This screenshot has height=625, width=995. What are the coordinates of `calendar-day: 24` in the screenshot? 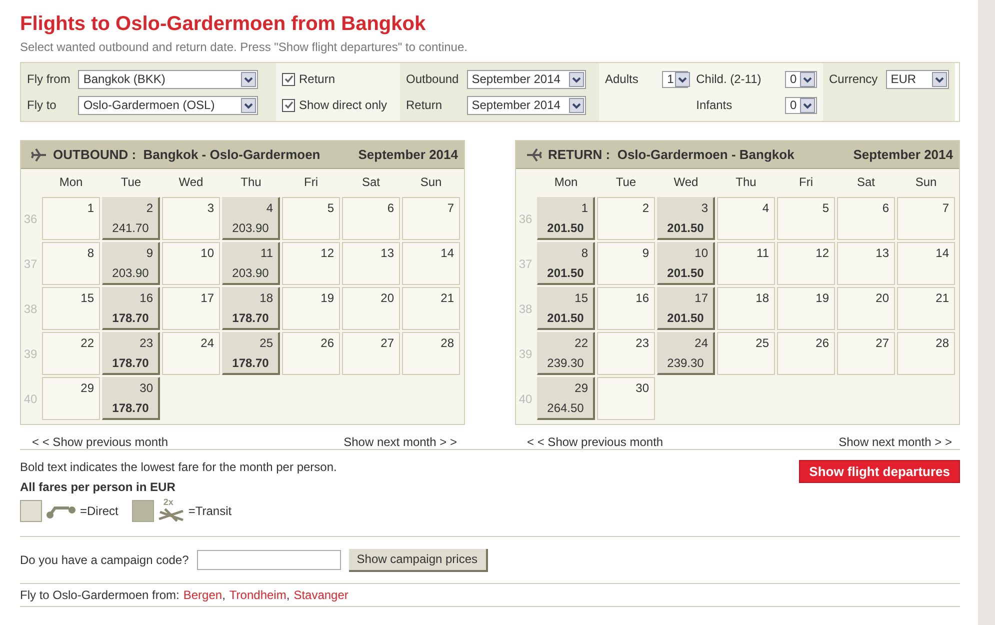 It's located at (191, 353).